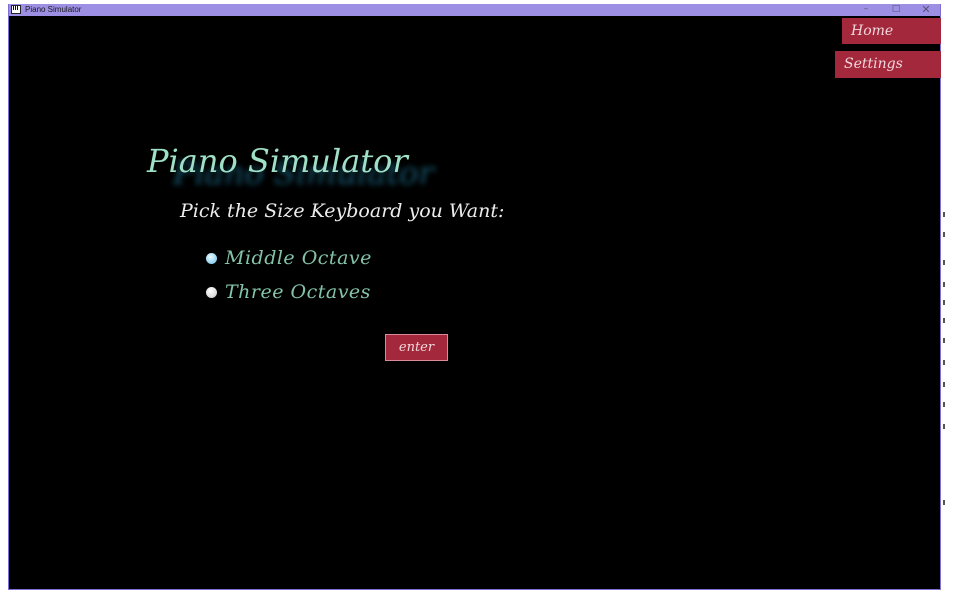 The height and width of the screenshot is (598, 953). What do you see at coordinates (947, 299) in the screenshot?
I see `background-window-edge` at bounding box center [947, 299].